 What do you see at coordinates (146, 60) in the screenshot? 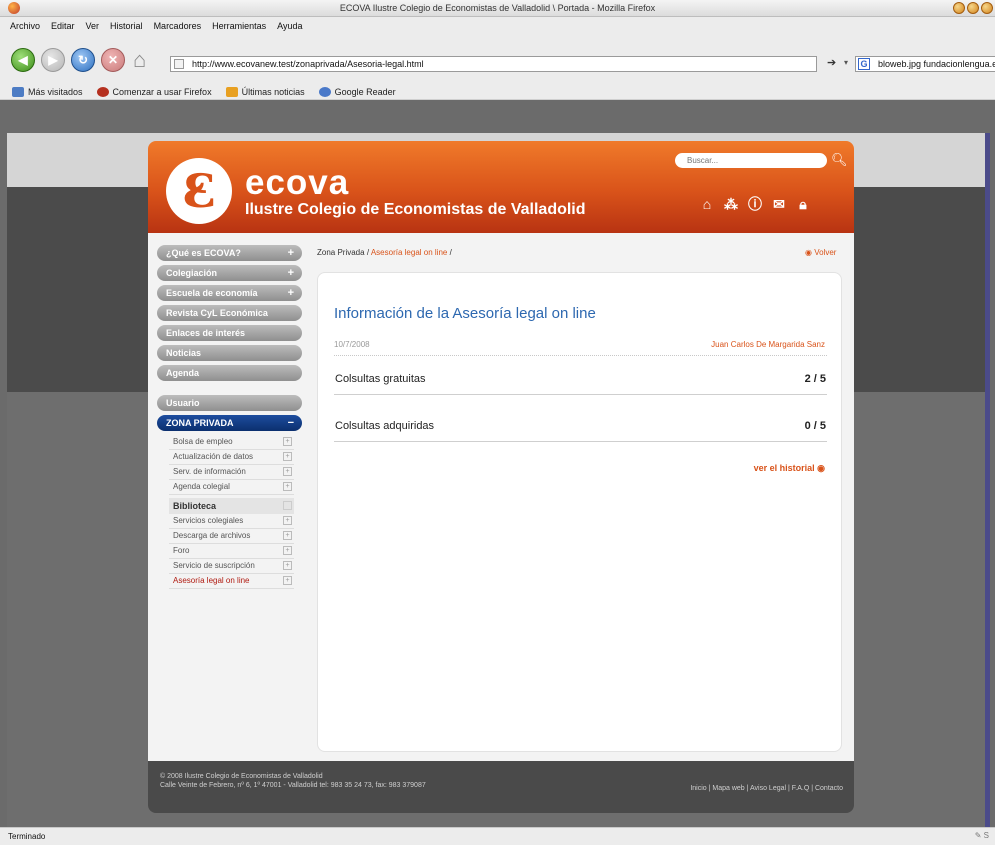
I see `home-button: ⌂` at bounding box center [146, 60].